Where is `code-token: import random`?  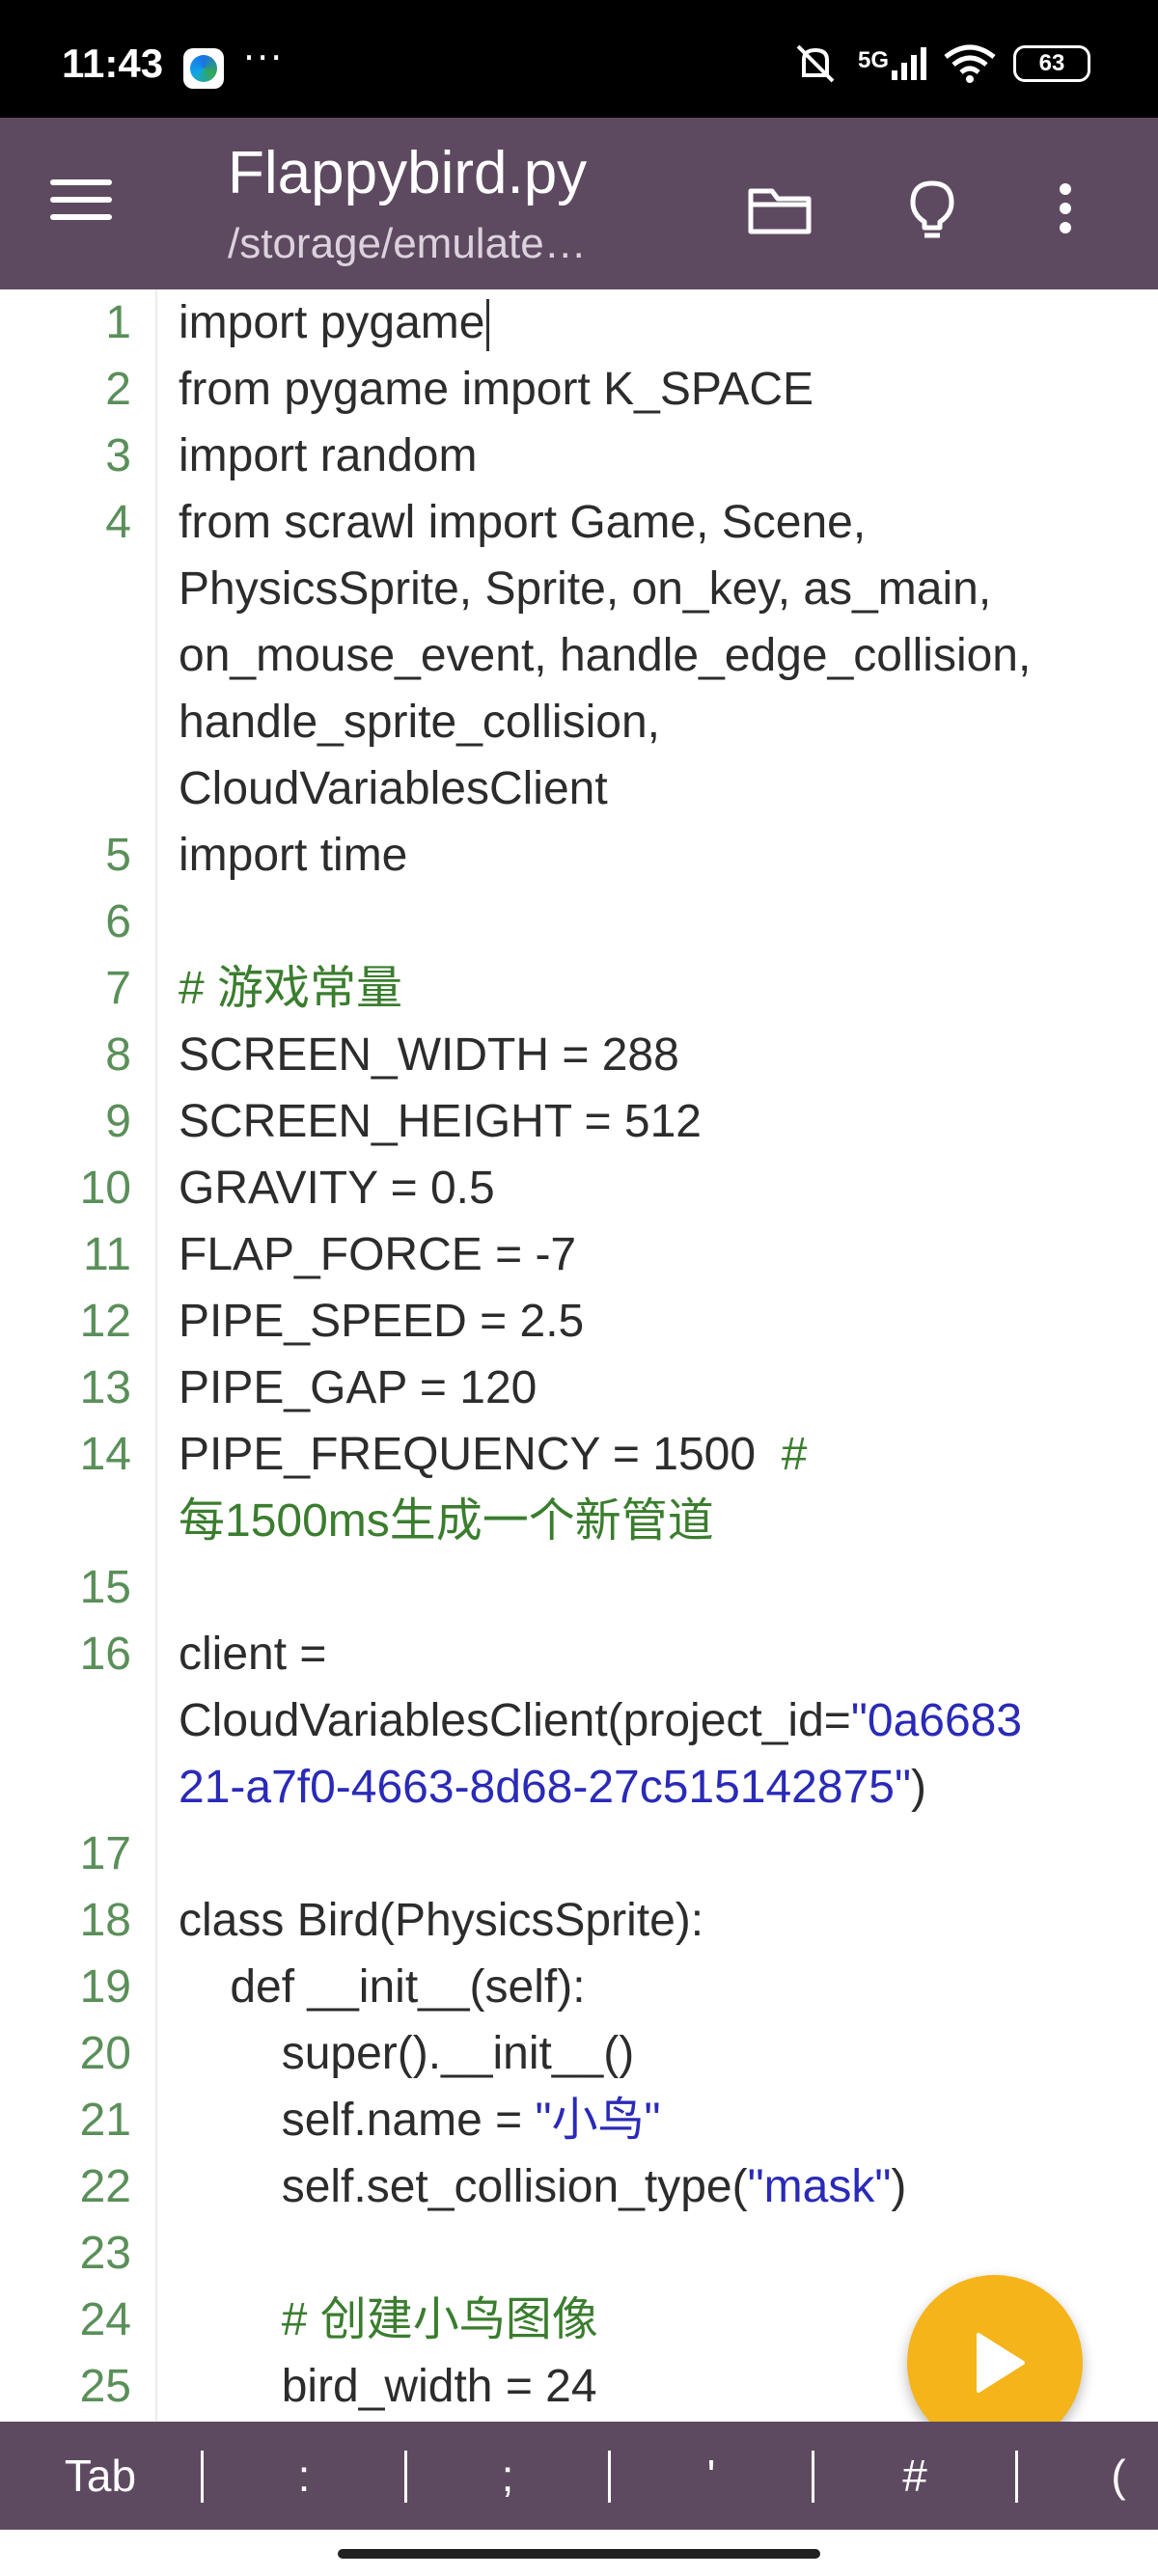 code-token: import random is located at coordinates (328, 456).